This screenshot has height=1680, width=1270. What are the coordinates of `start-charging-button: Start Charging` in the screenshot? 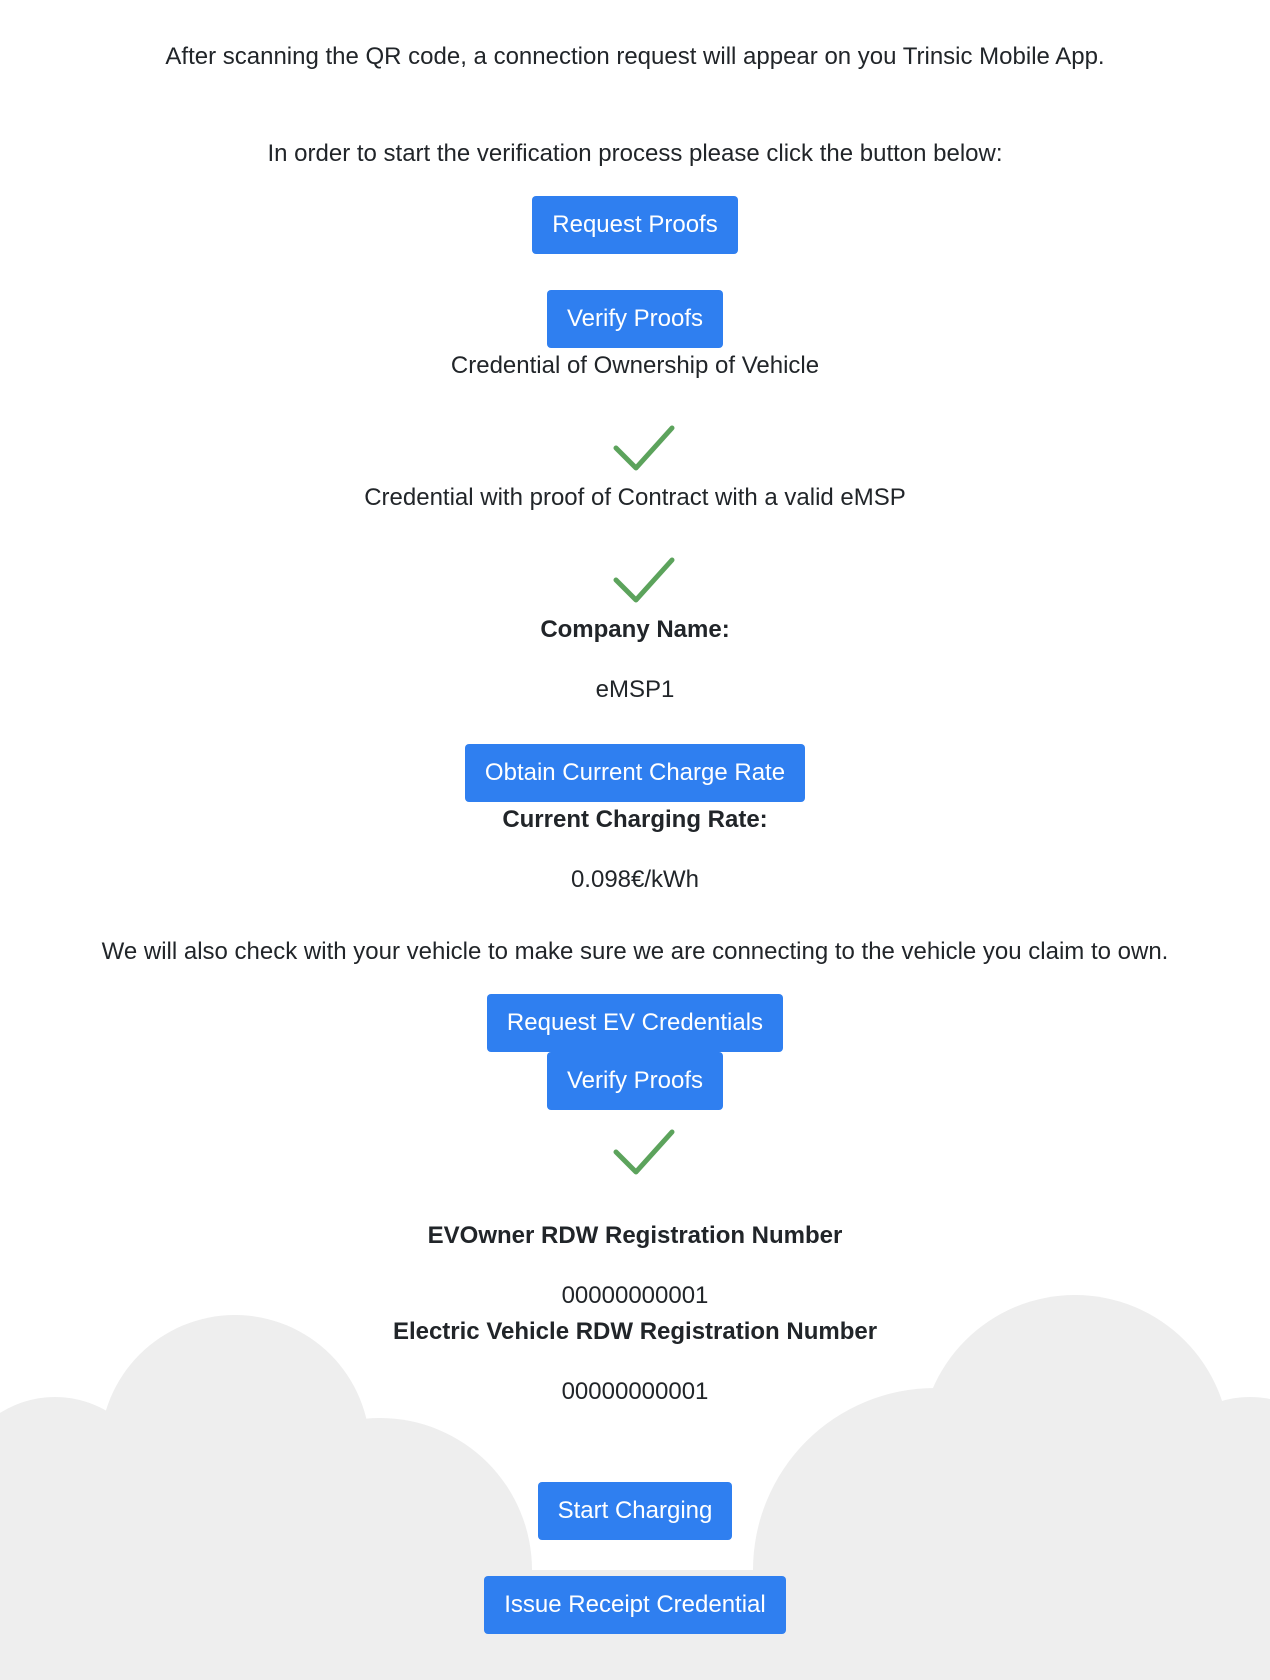 It's located at (635, 1511).